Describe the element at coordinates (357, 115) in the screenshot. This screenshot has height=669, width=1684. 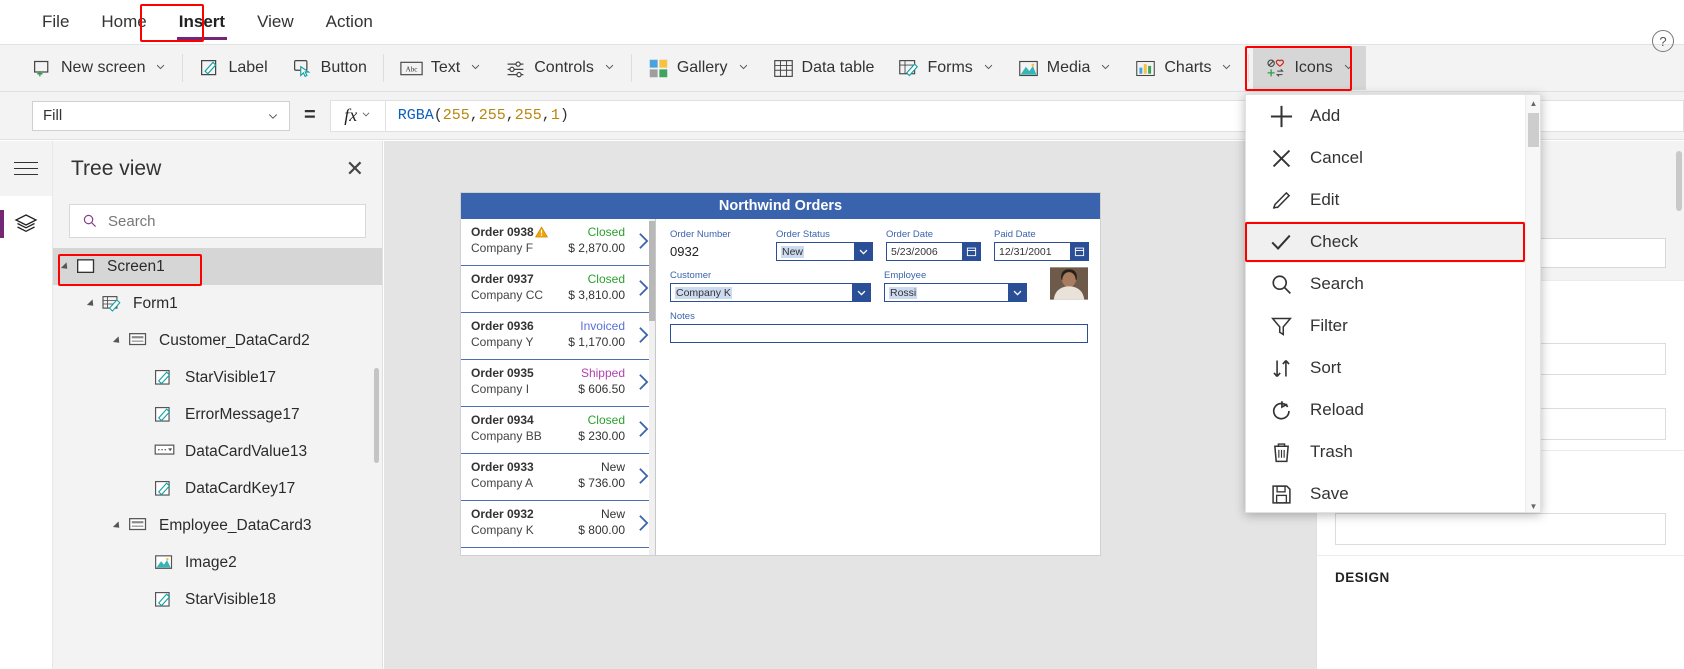
I see `fx-button: fx` at that location.